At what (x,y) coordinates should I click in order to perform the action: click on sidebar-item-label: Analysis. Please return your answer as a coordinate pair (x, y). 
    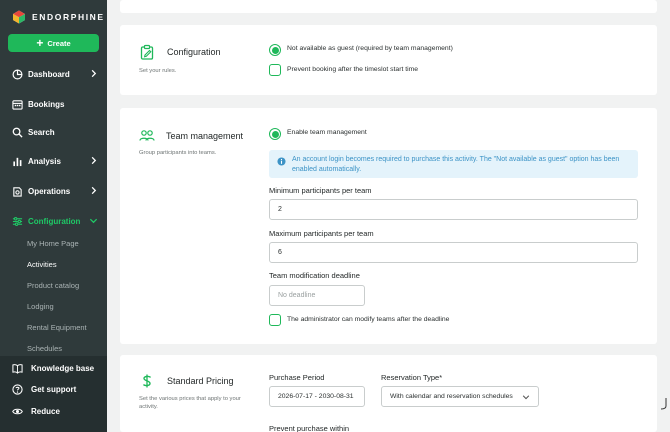
    Looking at the image, I should click on (44, 161).